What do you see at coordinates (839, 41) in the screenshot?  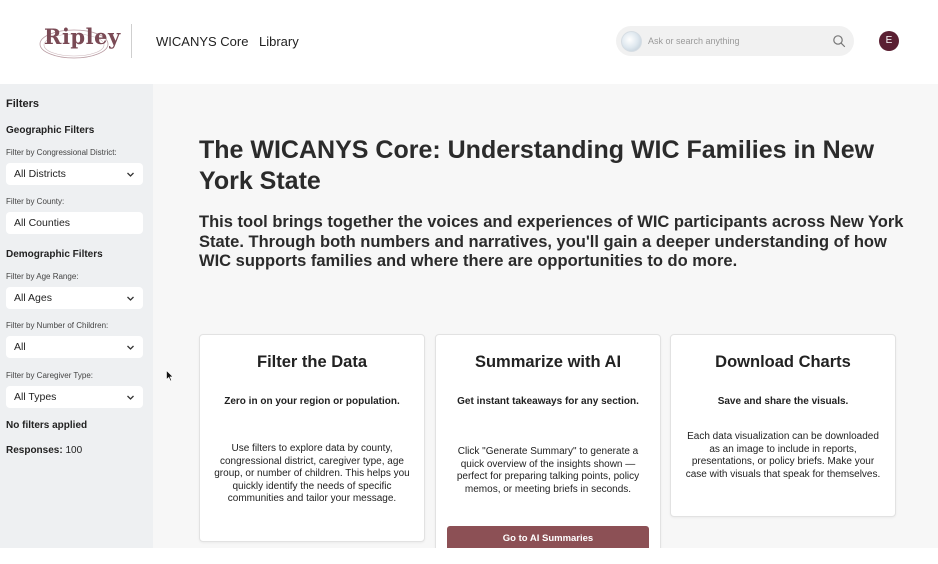 I see `search-icon` at bounding box center [839, 41].